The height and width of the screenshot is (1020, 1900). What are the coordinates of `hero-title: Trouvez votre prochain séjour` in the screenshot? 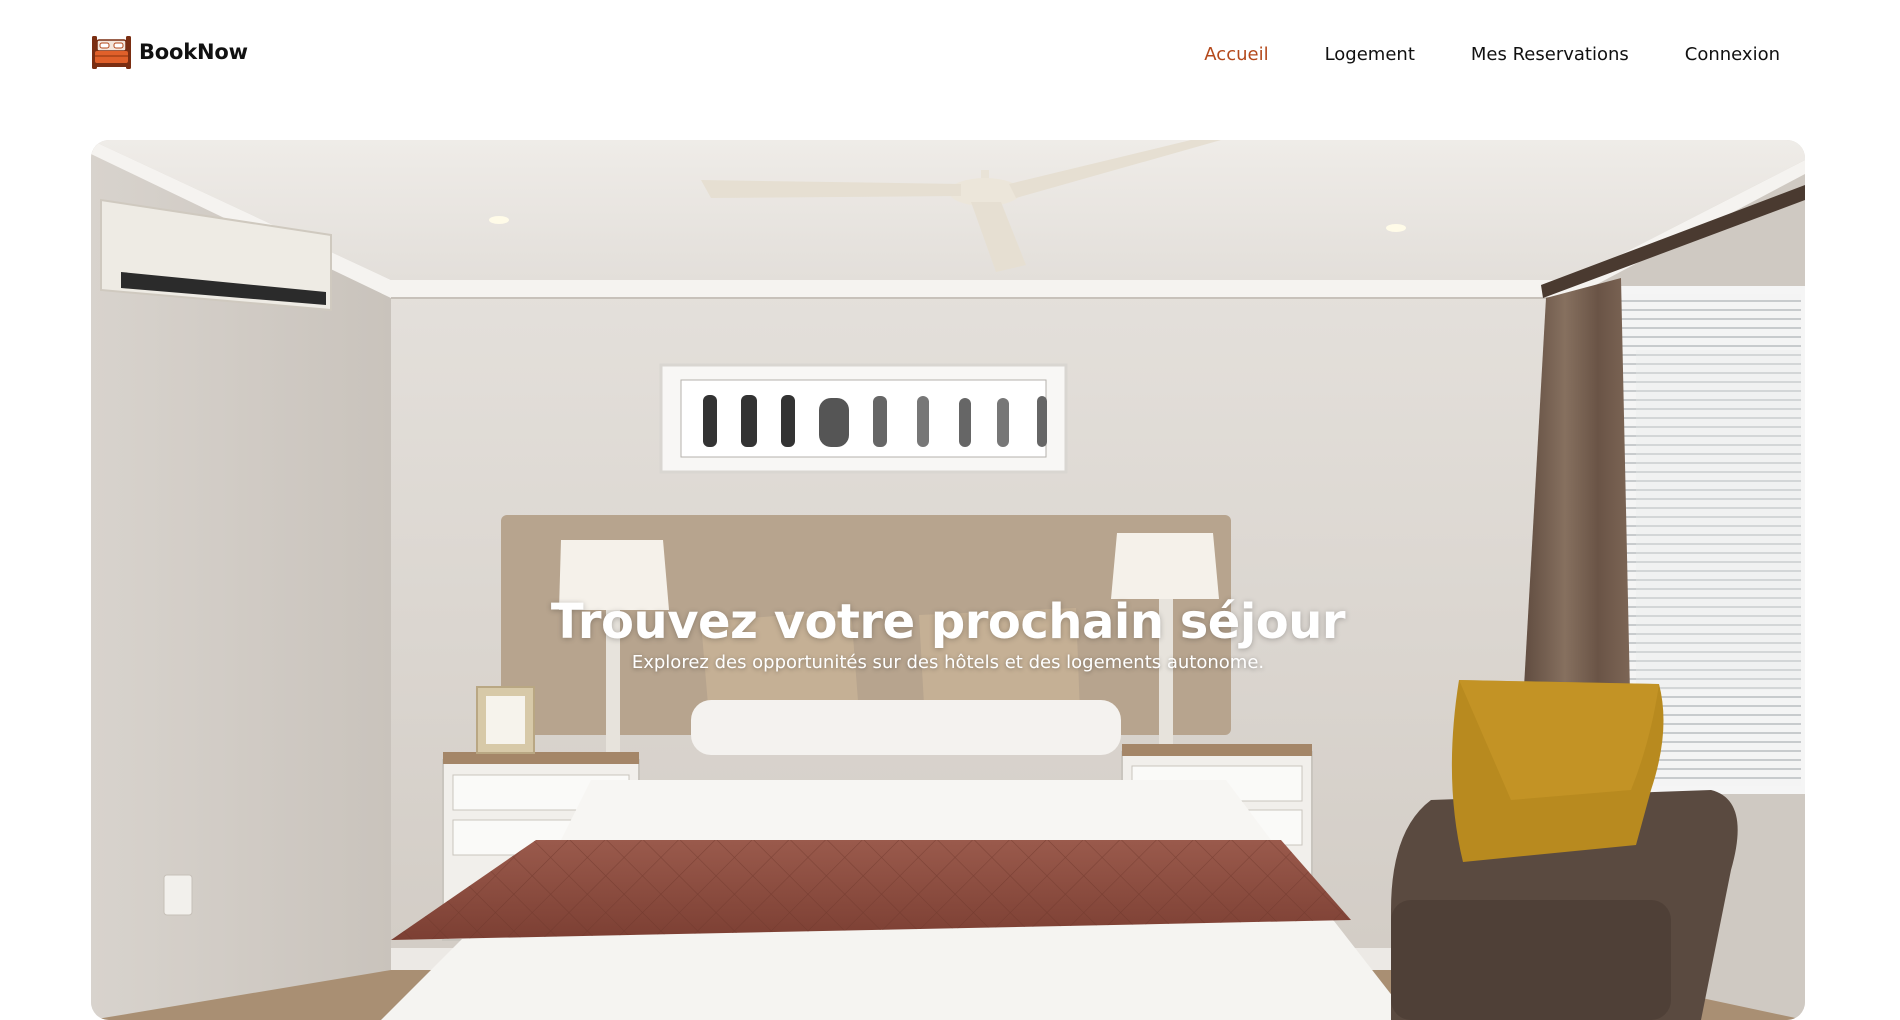 It's located at (948, 622).